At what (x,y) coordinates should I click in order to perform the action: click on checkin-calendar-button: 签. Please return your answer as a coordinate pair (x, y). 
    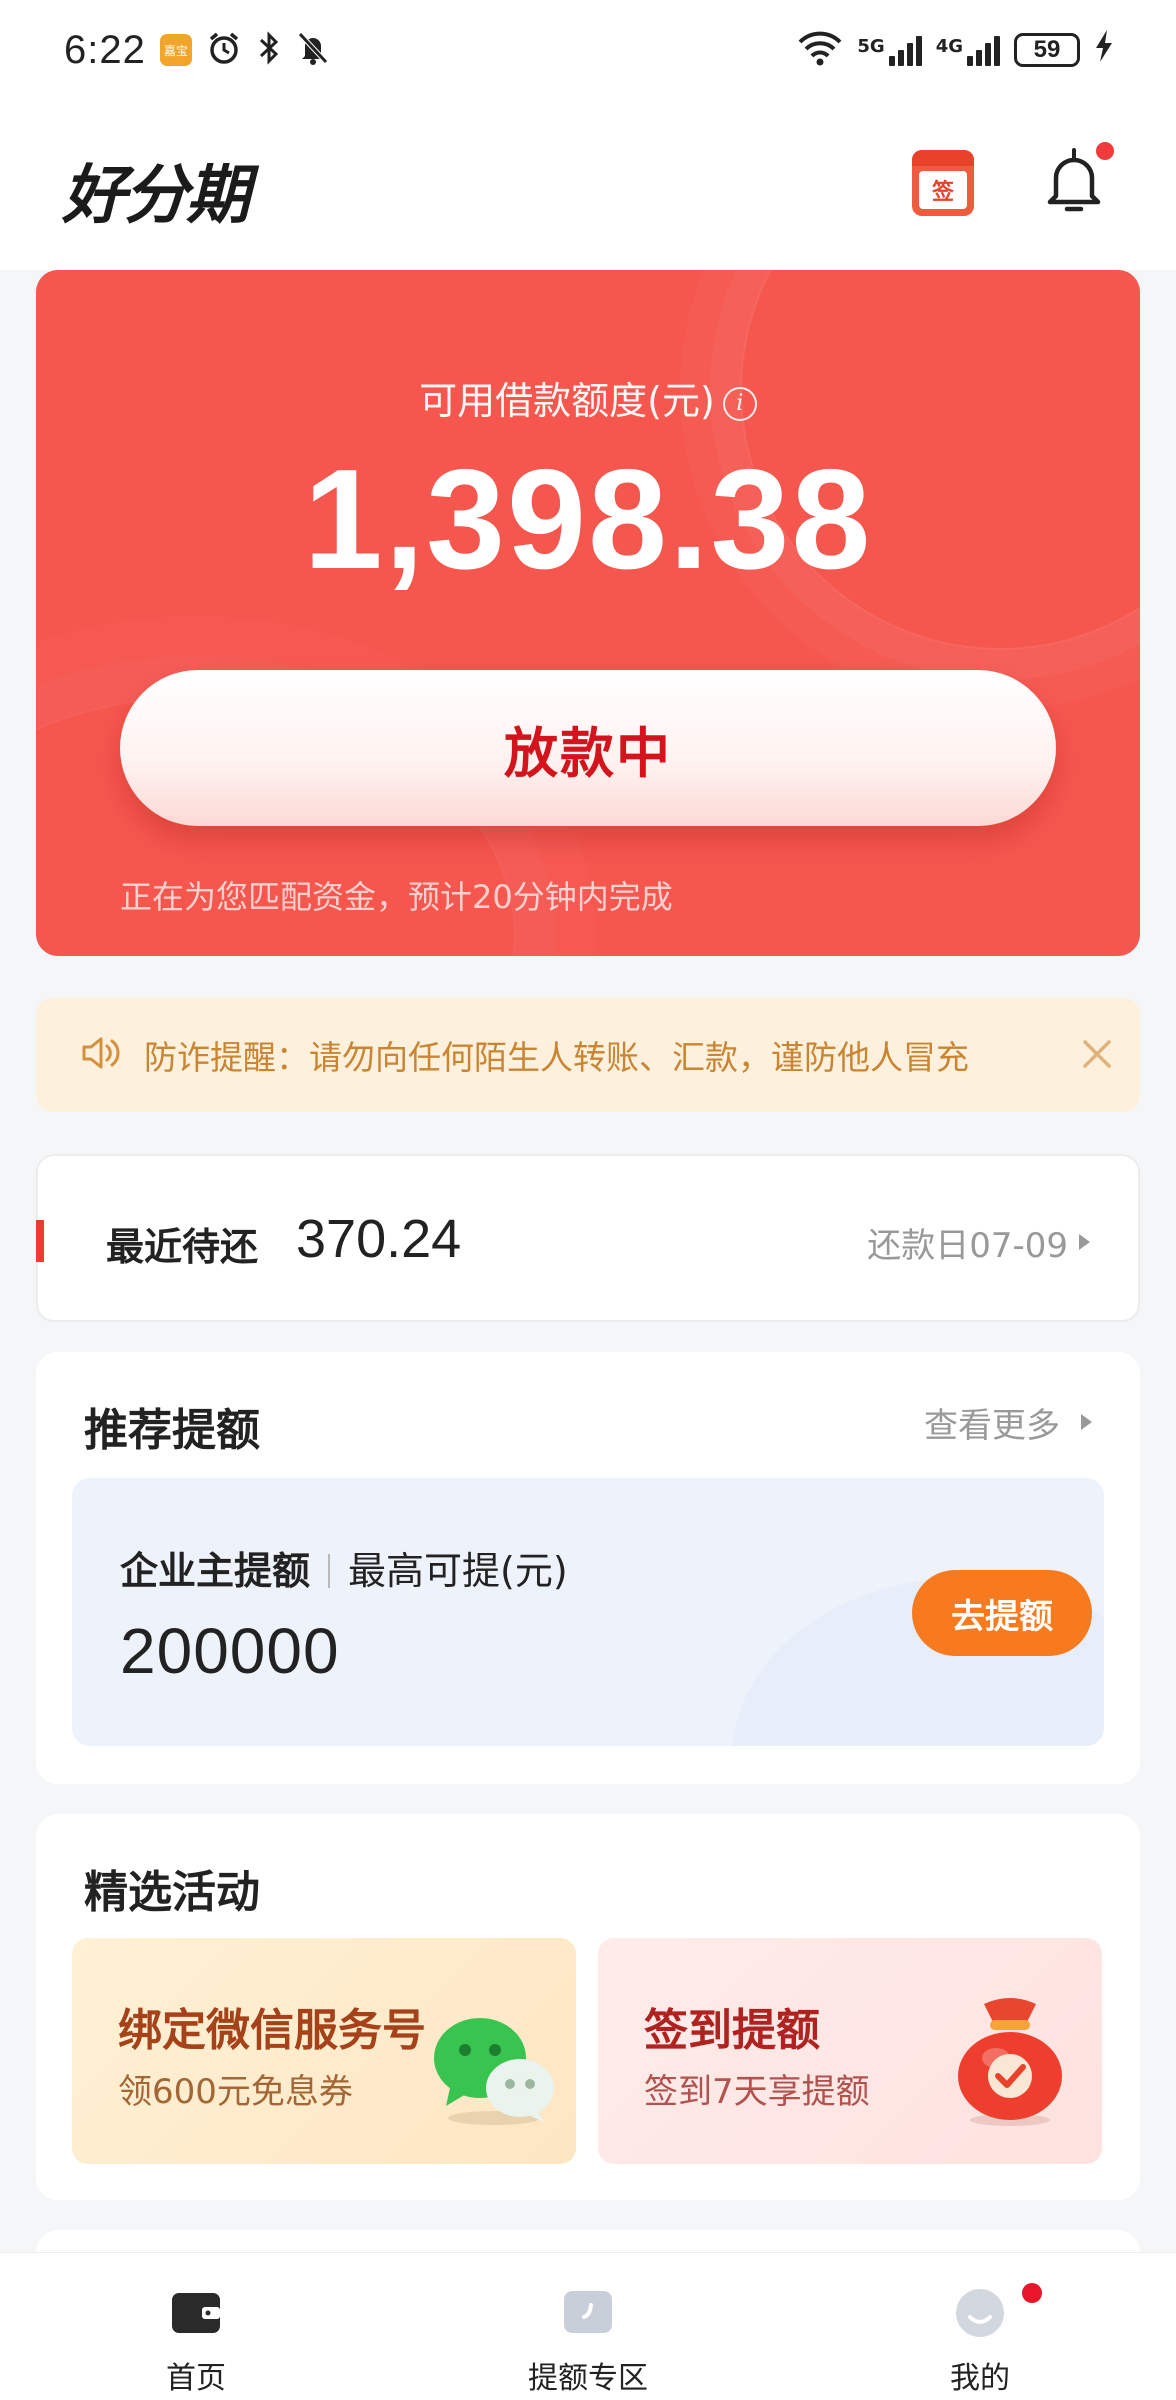
    Looking at the image, I should click on (943, 183).